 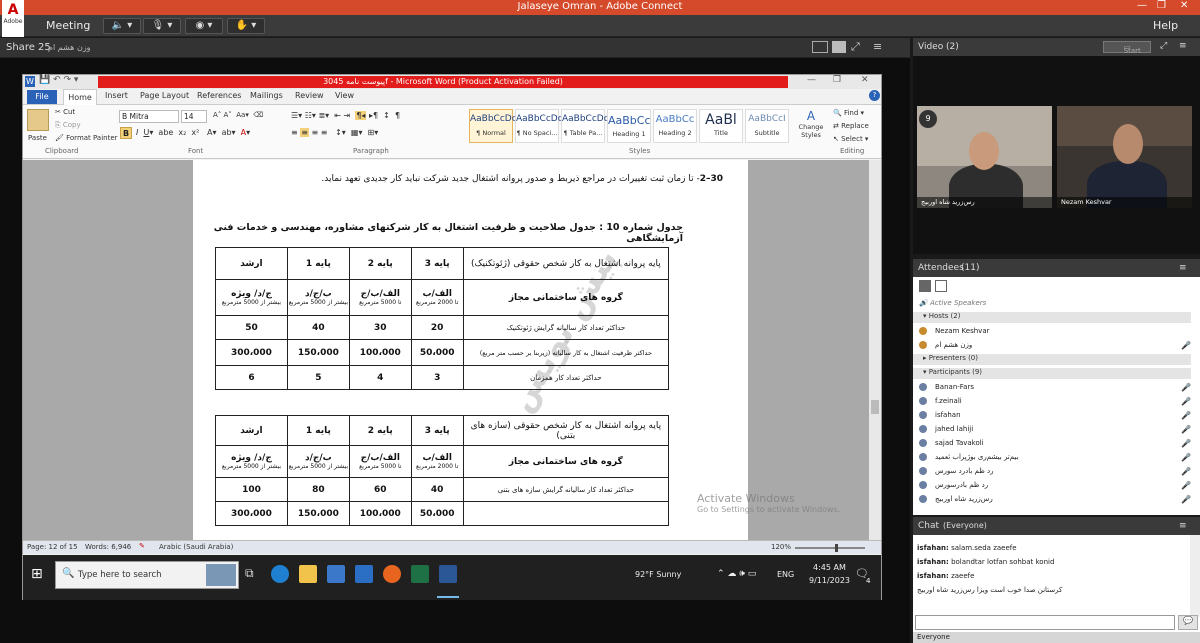 I want to click on attendee-item: isfahan, so click(x=940, y=415).